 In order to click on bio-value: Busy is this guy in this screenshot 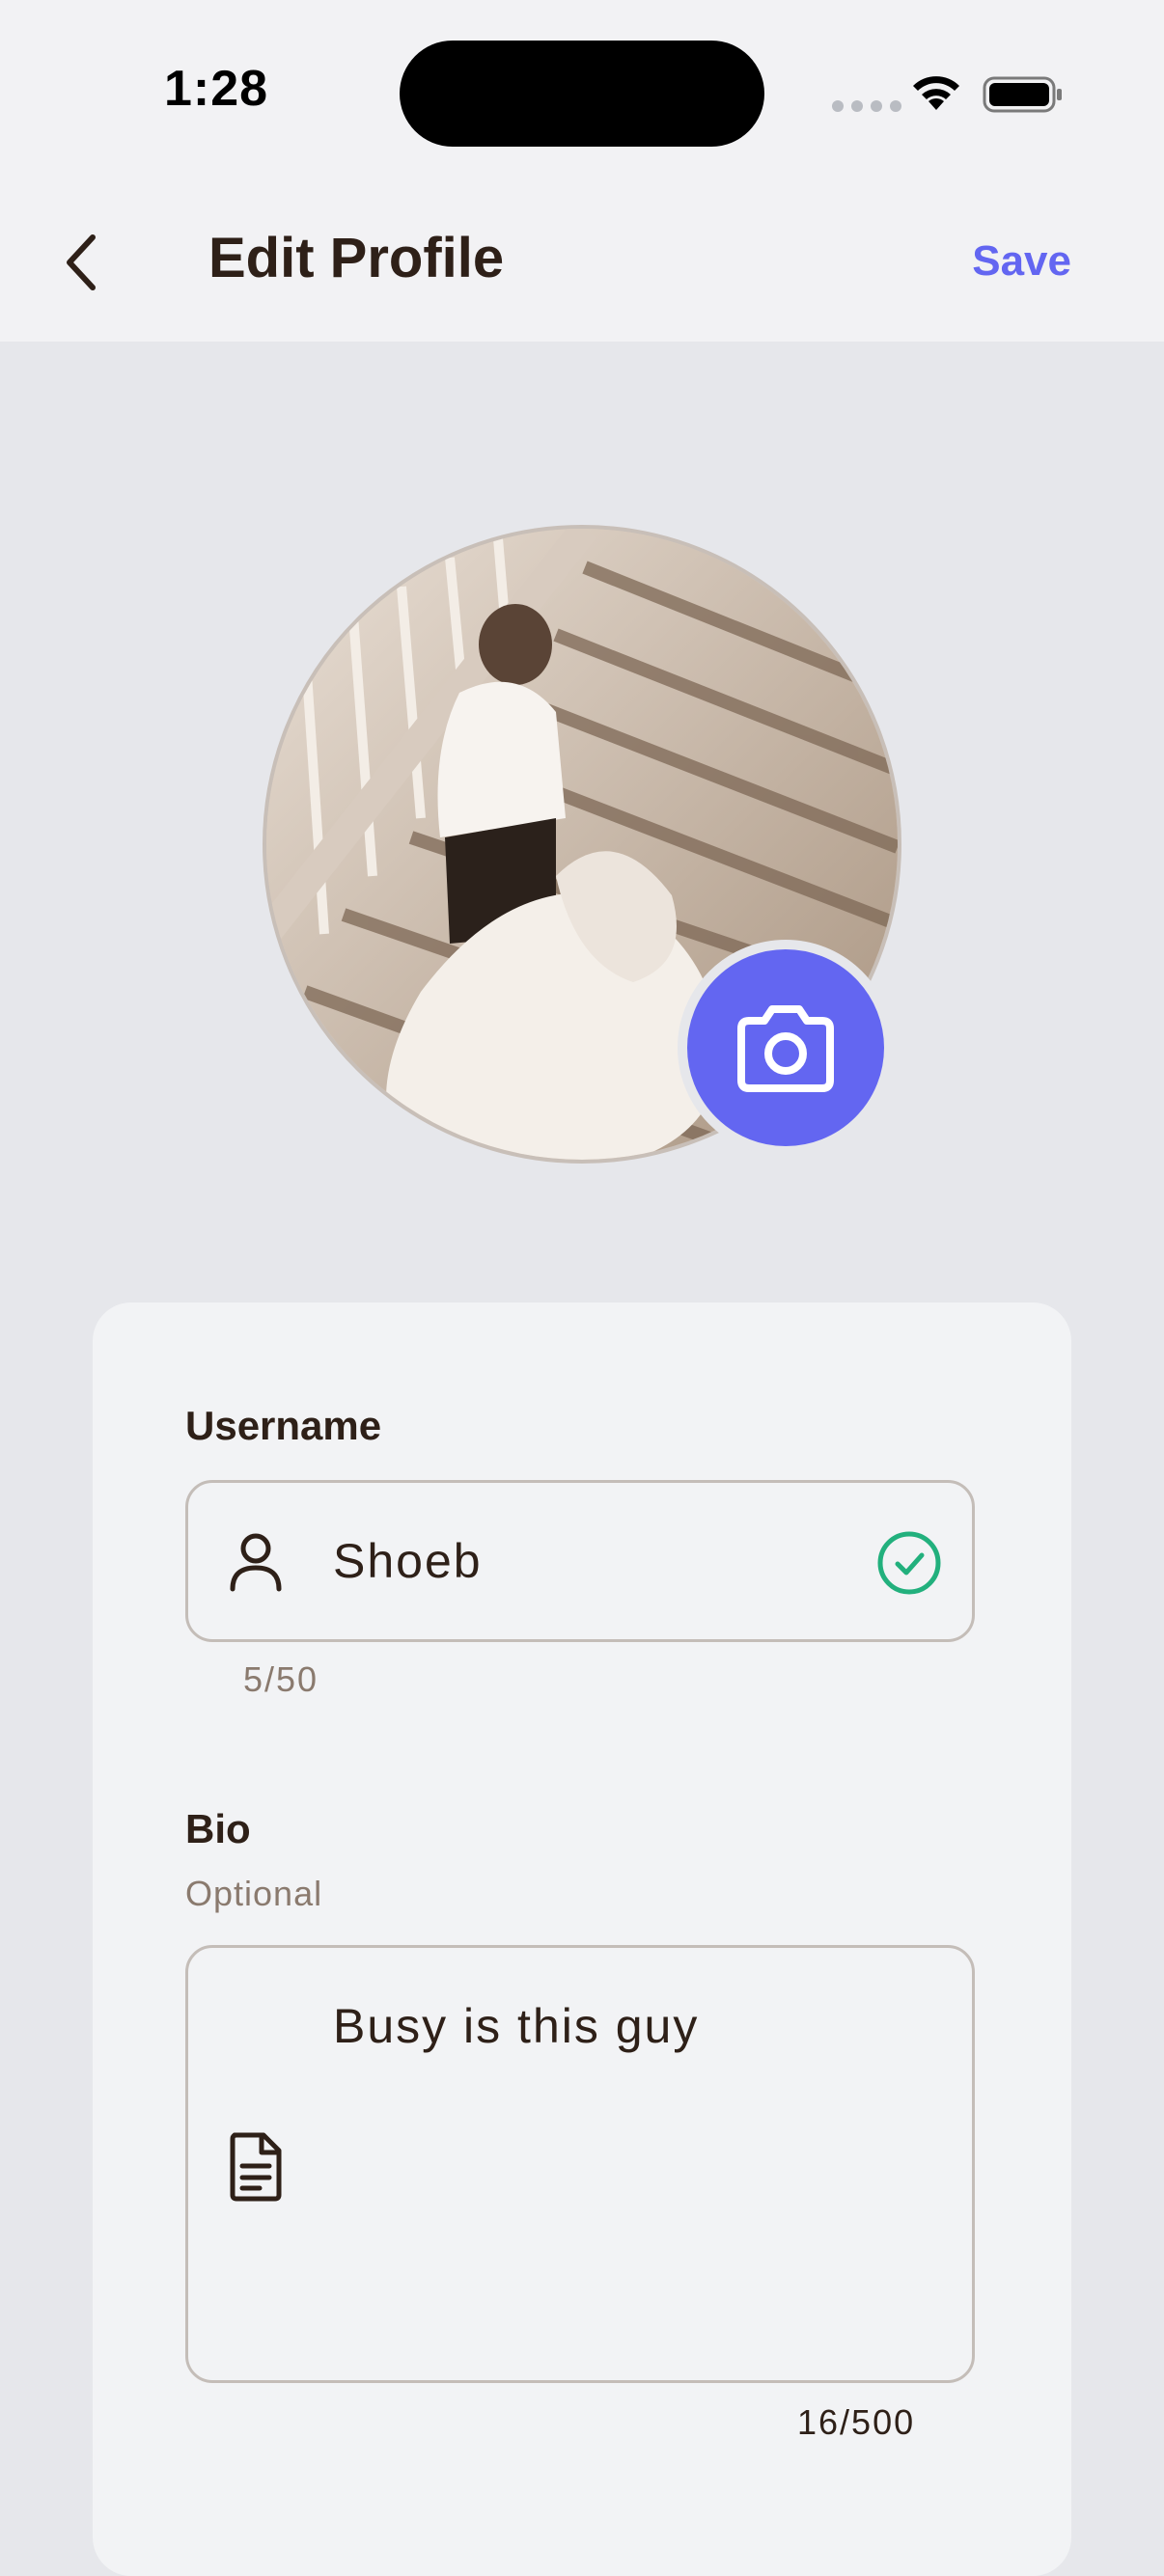, I will do `click(517, 2026)`.